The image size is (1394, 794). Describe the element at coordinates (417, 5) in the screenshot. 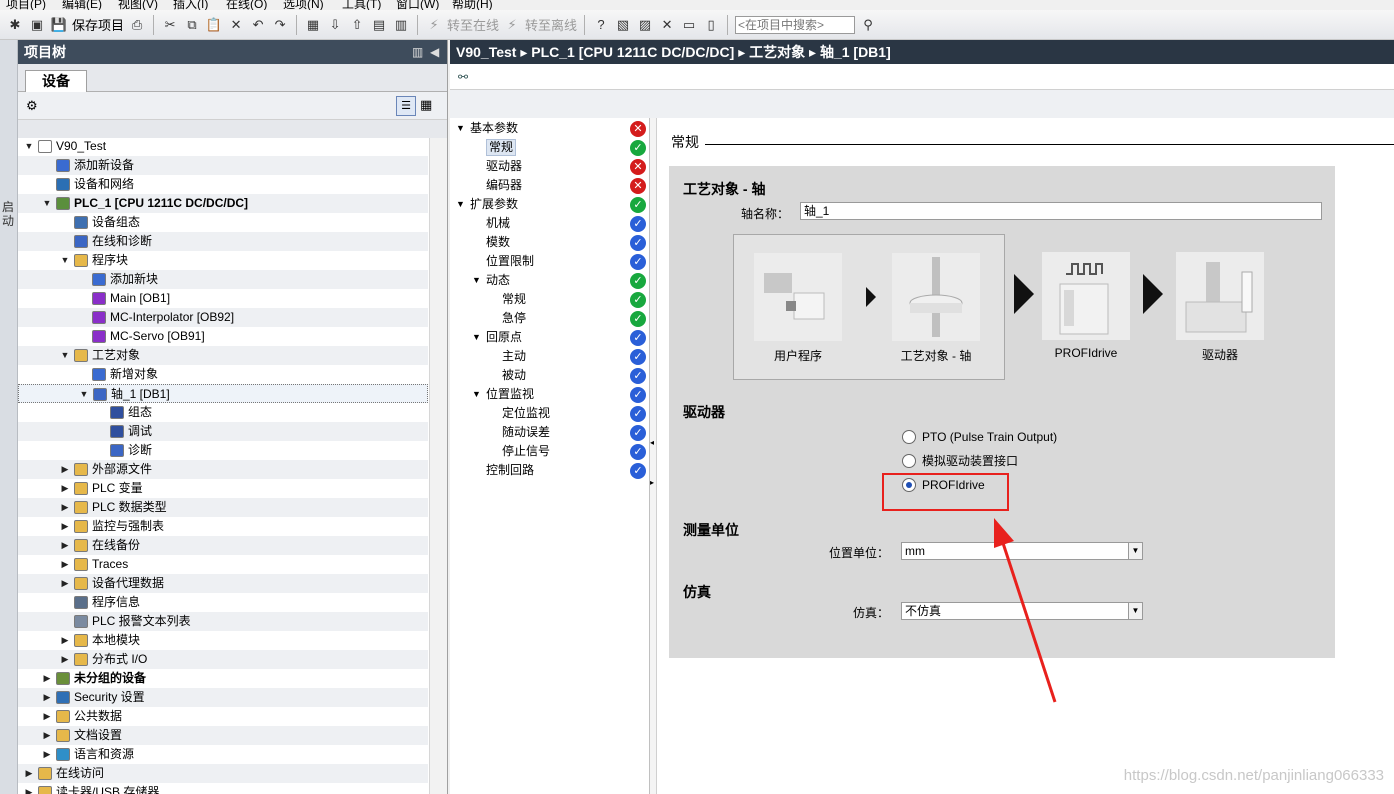

I see `menu-window: 窗口(W)` at that location.